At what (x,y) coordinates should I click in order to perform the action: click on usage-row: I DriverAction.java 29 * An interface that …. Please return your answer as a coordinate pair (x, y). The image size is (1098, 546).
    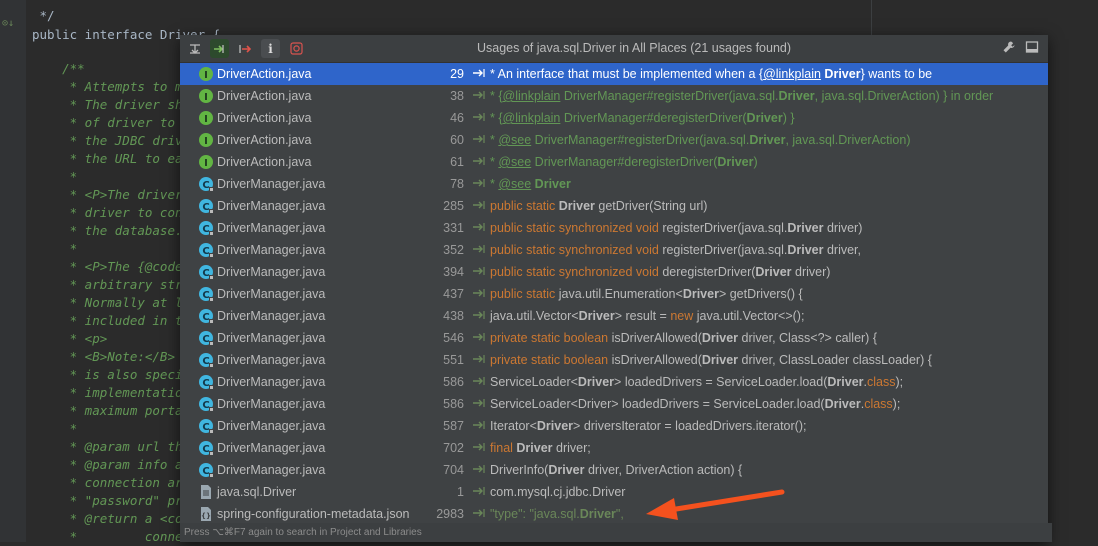
    Looking at the image, I should click on (614, 74).